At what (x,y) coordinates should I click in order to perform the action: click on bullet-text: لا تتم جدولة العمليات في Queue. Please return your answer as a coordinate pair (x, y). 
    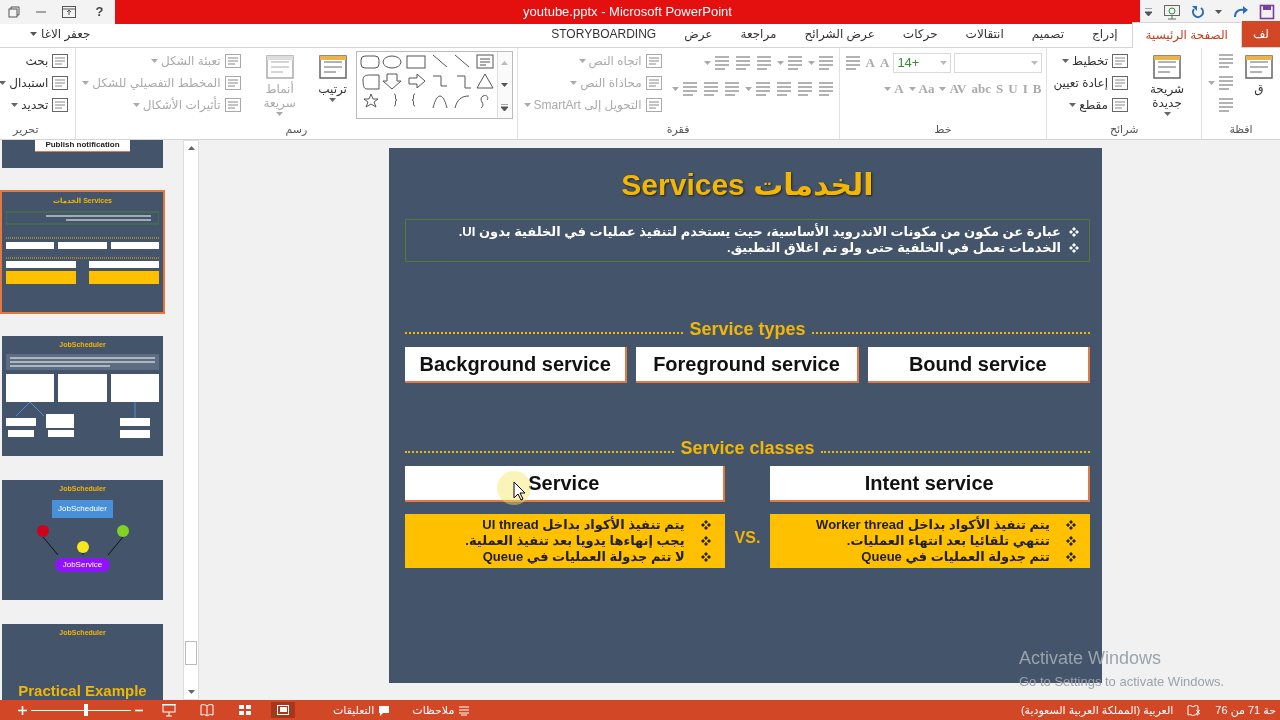
    Looking at the image, I should click on (583, 557).